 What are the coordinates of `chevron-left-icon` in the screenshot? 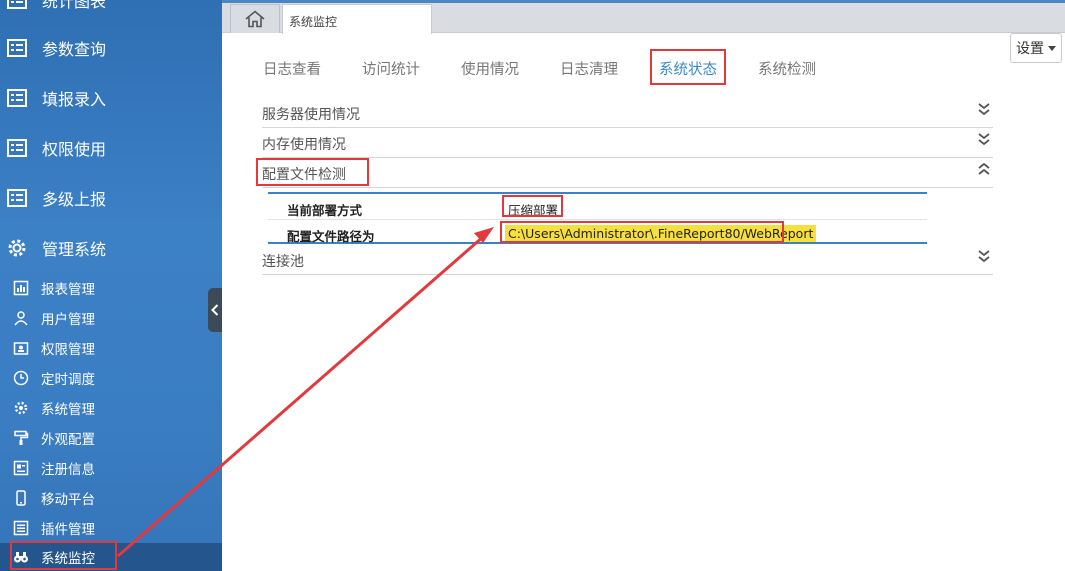 It's located at (215, 310).